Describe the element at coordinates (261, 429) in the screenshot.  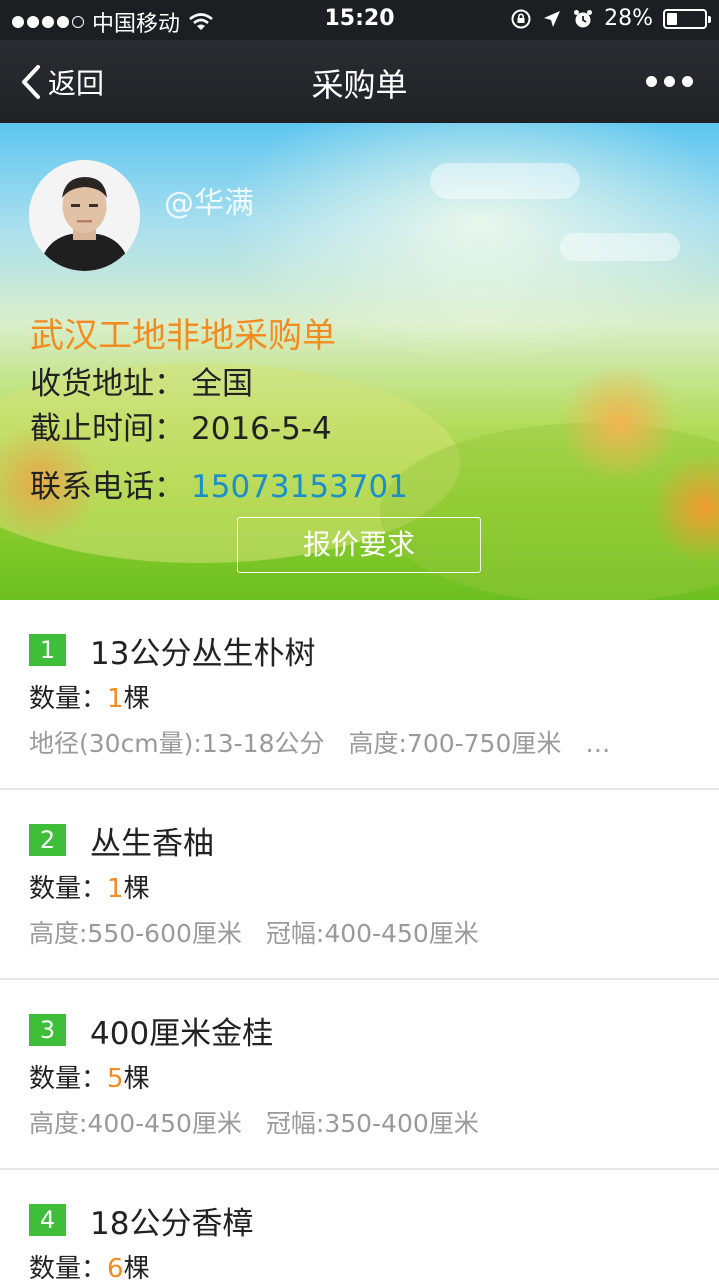
I see `deadline-value: 2016-5-4` at that location.